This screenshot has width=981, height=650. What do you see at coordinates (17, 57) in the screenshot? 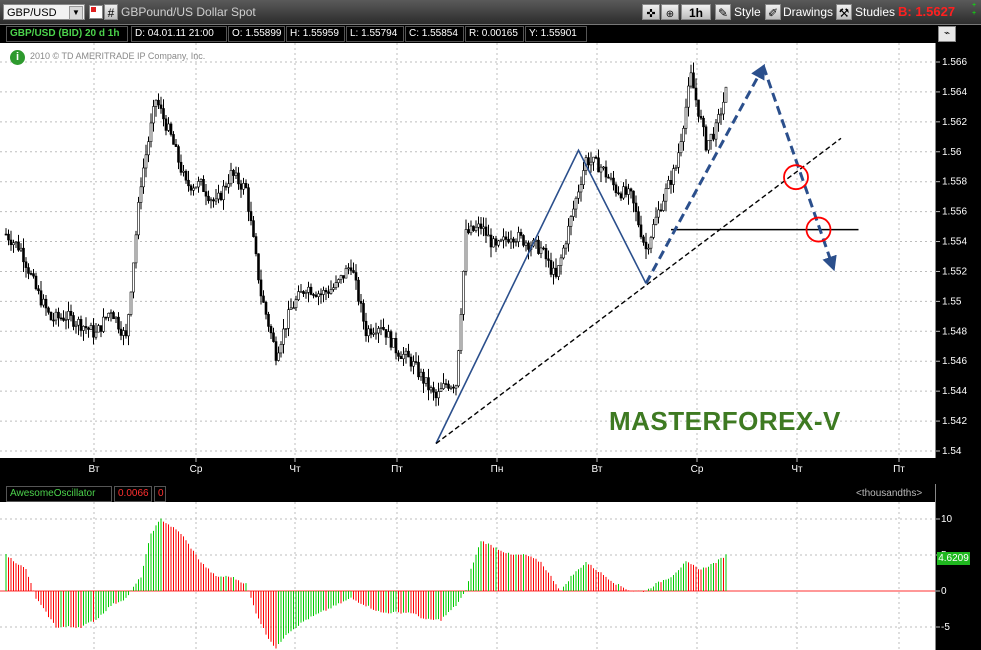
I see `info-icon: i` at bounding box center [17, 57].